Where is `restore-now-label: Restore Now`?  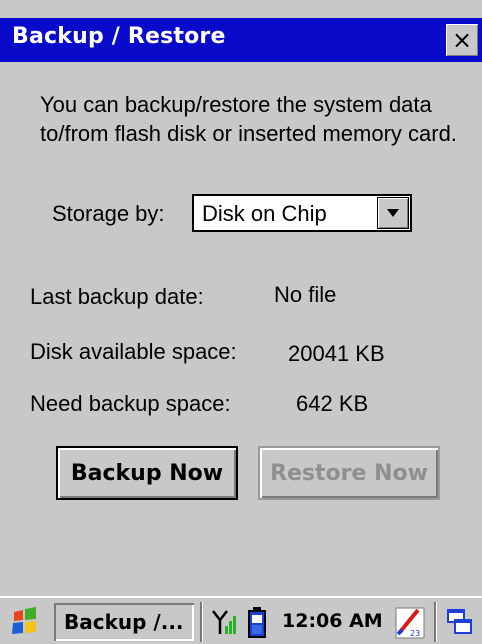
restore-now-label: Restore Now is located at coordinates (349, 473).